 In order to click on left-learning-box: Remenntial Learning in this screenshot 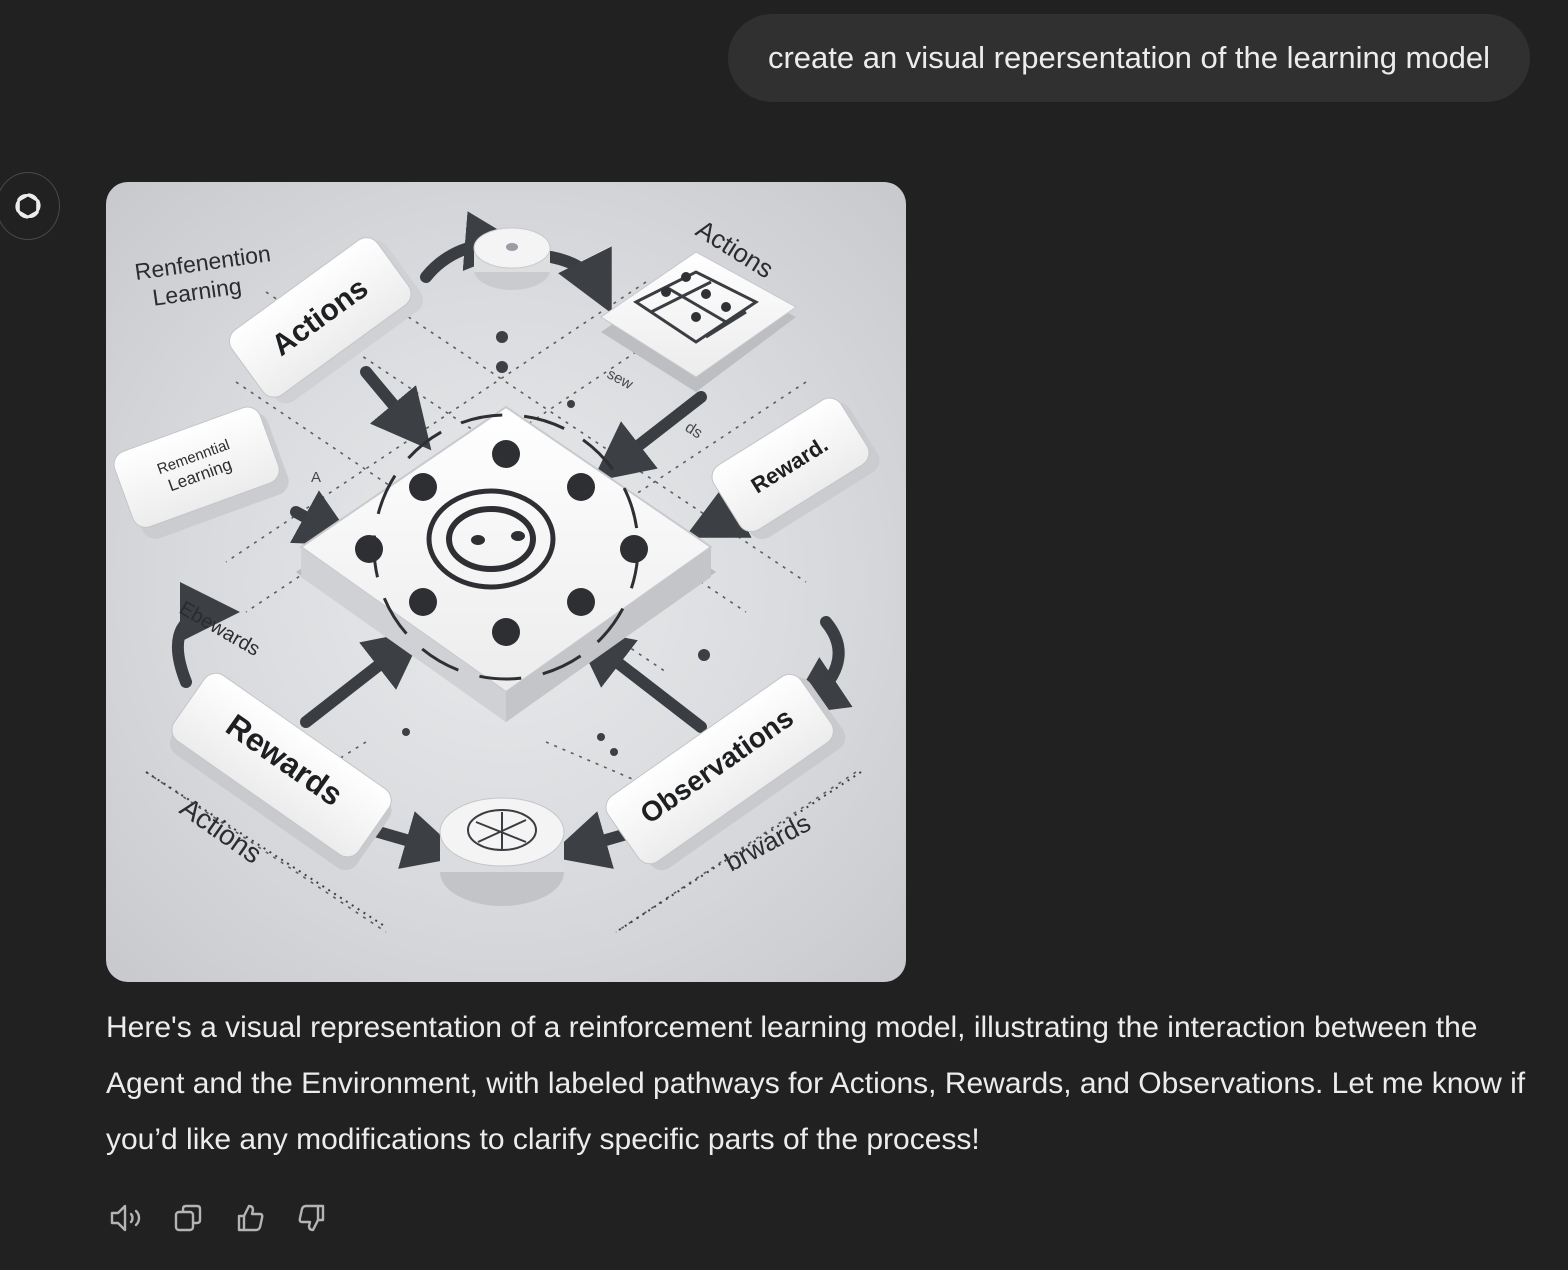, I will do `click(201, 472)`.